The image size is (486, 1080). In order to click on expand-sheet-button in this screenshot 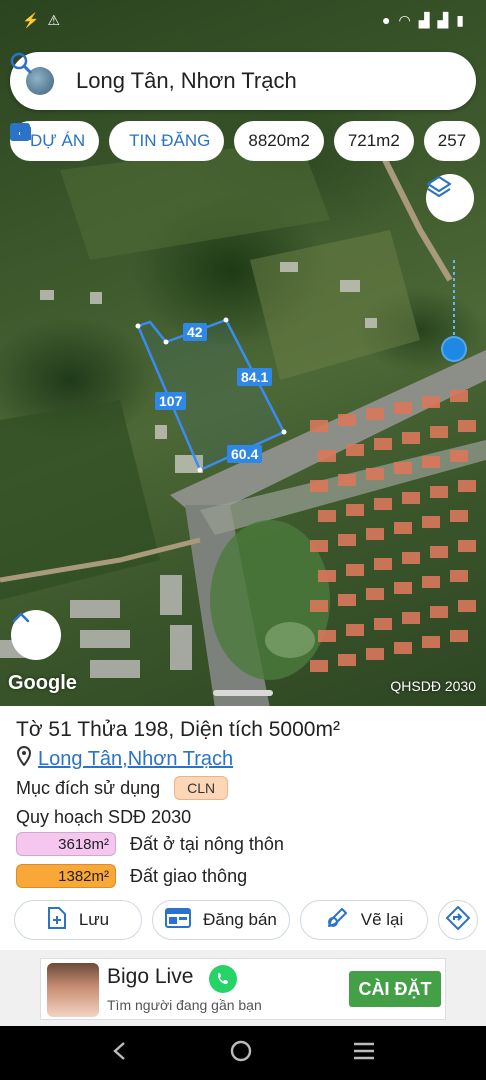, I will do `click(36, 635)`.